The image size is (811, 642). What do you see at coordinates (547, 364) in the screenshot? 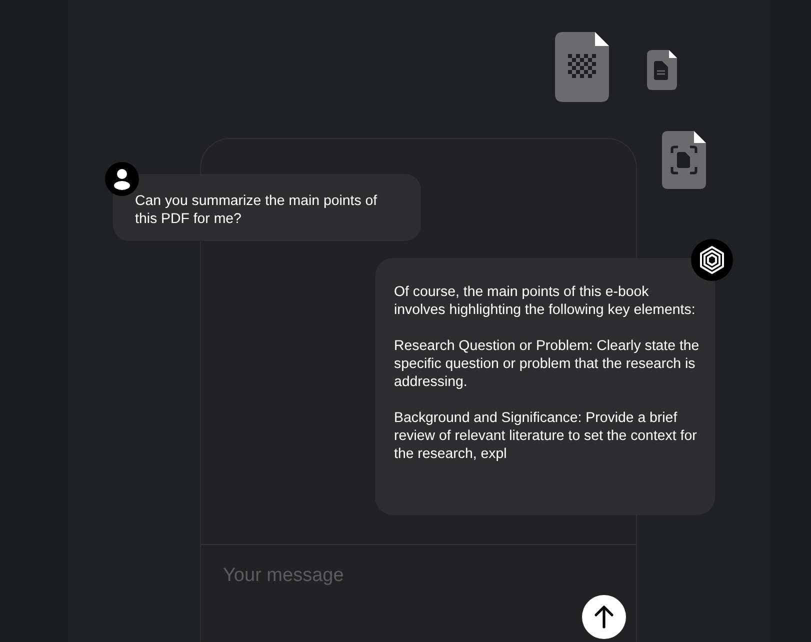
I see `message-text: Research Question or Problem: Clearly state the specific question or problem that the research is addressing.` at bounding box center [547, 364].